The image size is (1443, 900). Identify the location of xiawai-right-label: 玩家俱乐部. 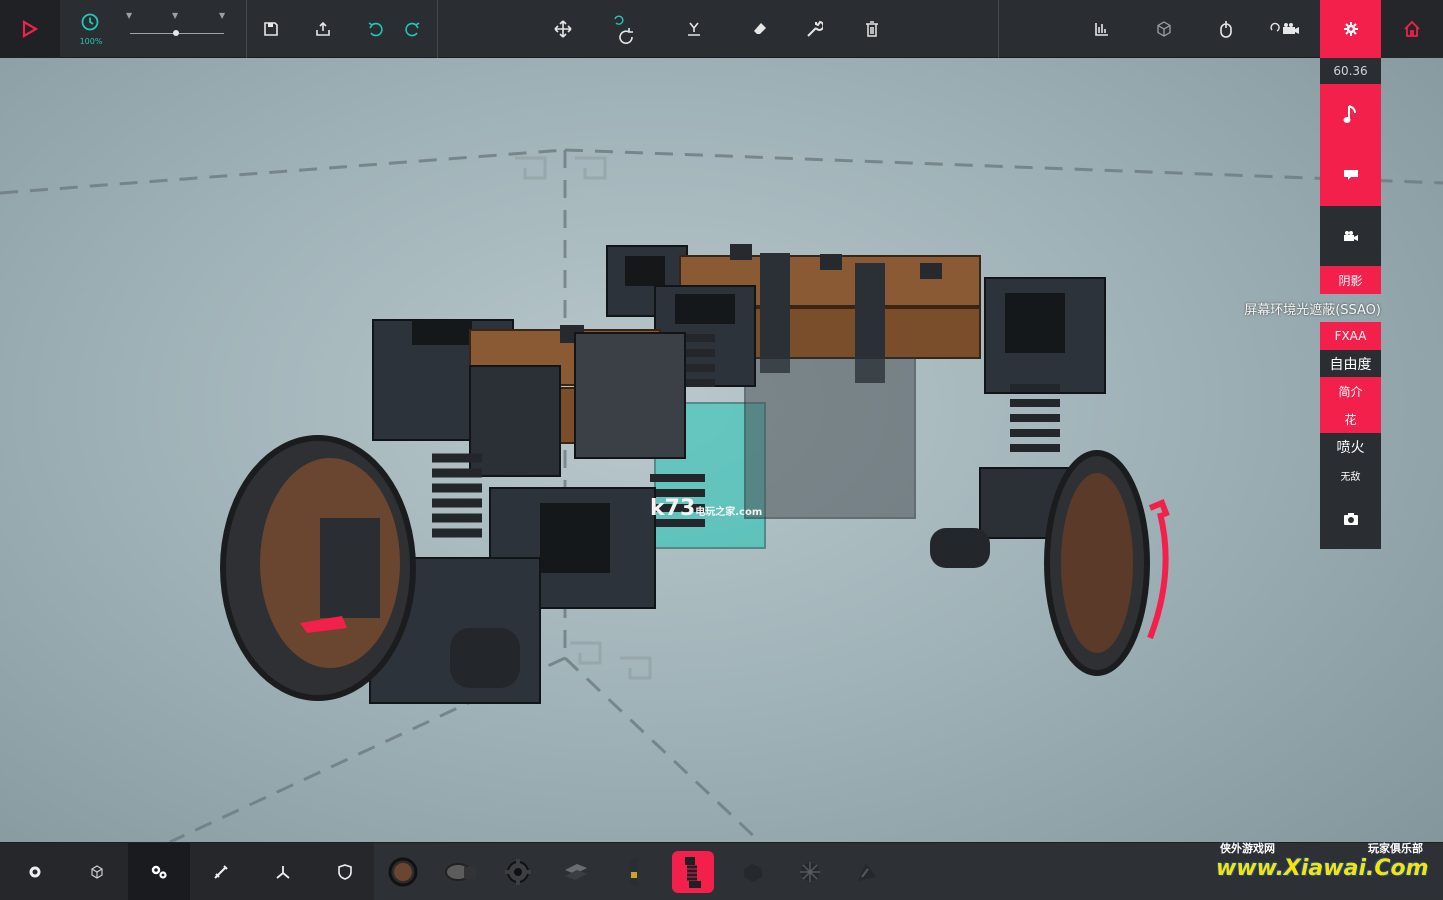
(1395, 848).